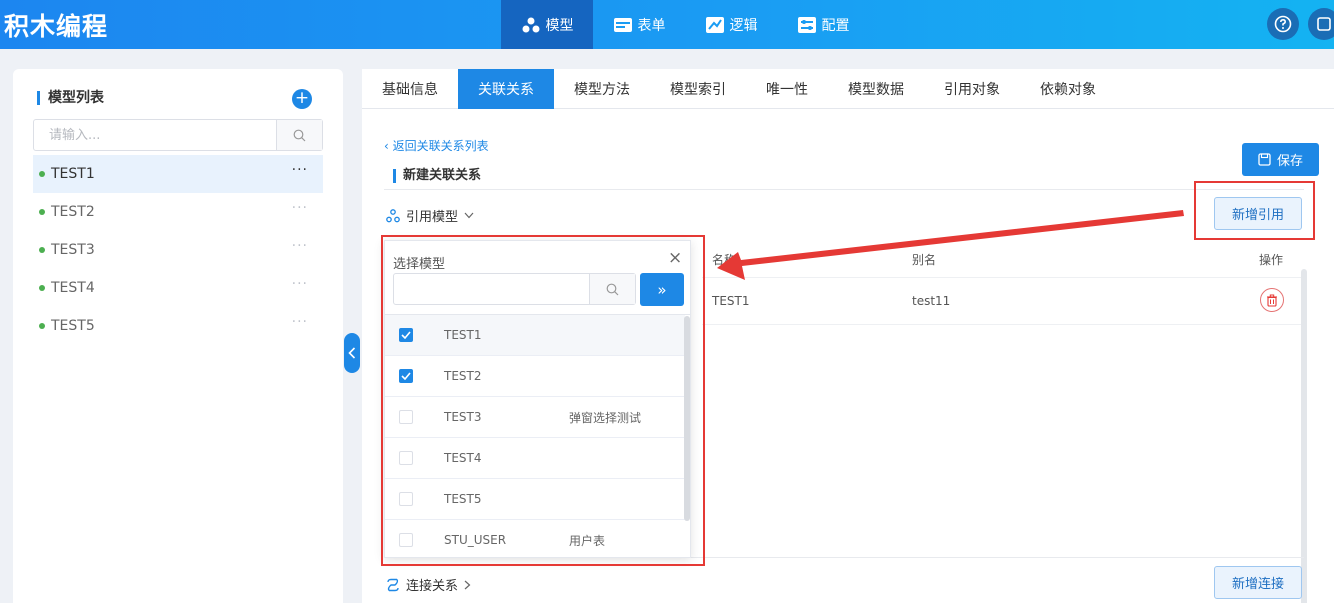 Image resolution: width=1334 pixels, height=603 pixels. What do you see at coordinates (714, 24) in the screenshot?
I see `logic-icon` at bounding box center [714, 24].